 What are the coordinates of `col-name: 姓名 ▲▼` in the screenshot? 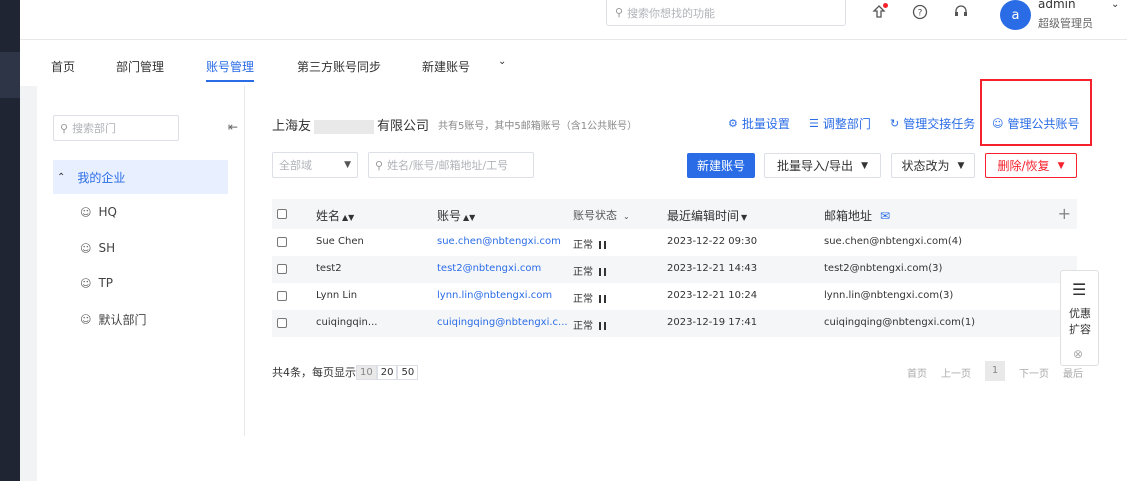 It's located at (335, 215).